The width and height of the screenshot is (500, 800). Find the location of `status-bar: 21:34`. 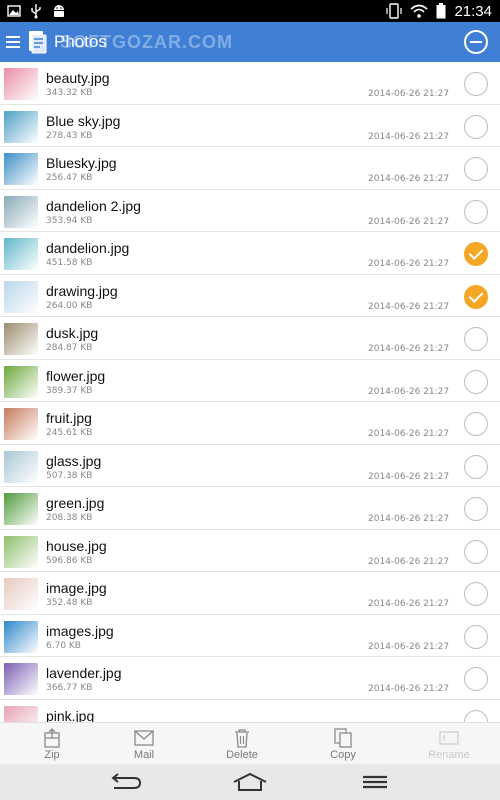

status-bar: 21:34 is located at coordinates (250, 11).